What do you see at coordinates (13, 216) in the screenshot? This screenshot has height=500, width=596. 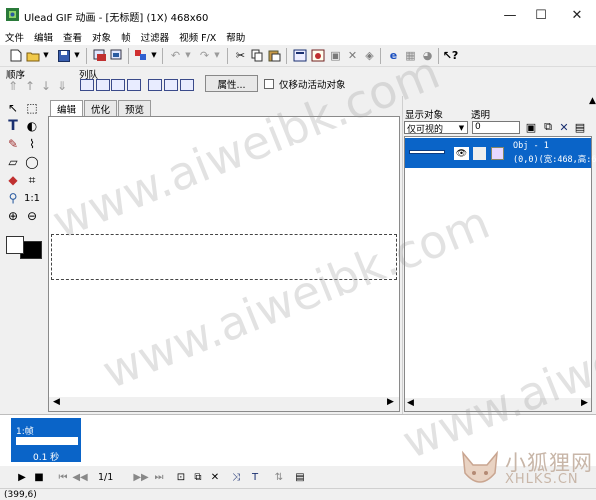 I see `zoom-in-icon: ⊕` at bounding box center [13, 216].